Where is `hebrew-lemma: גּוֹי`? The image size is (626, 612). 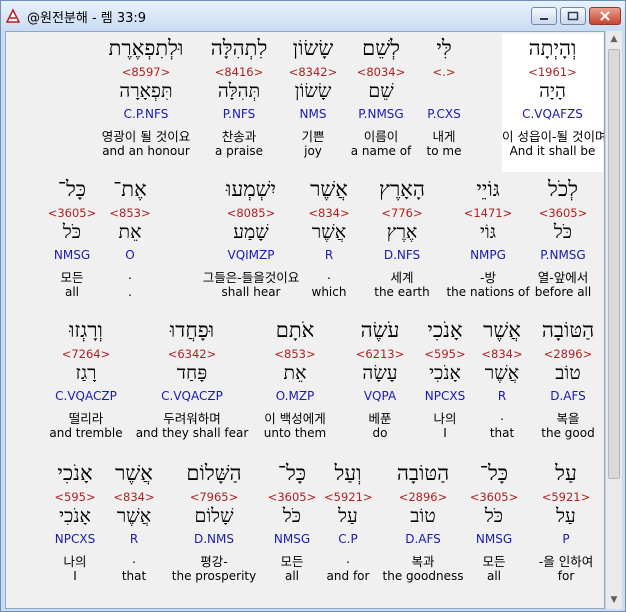 hebrew-lemma: גּוֹי is located at coordinates (488, 232).